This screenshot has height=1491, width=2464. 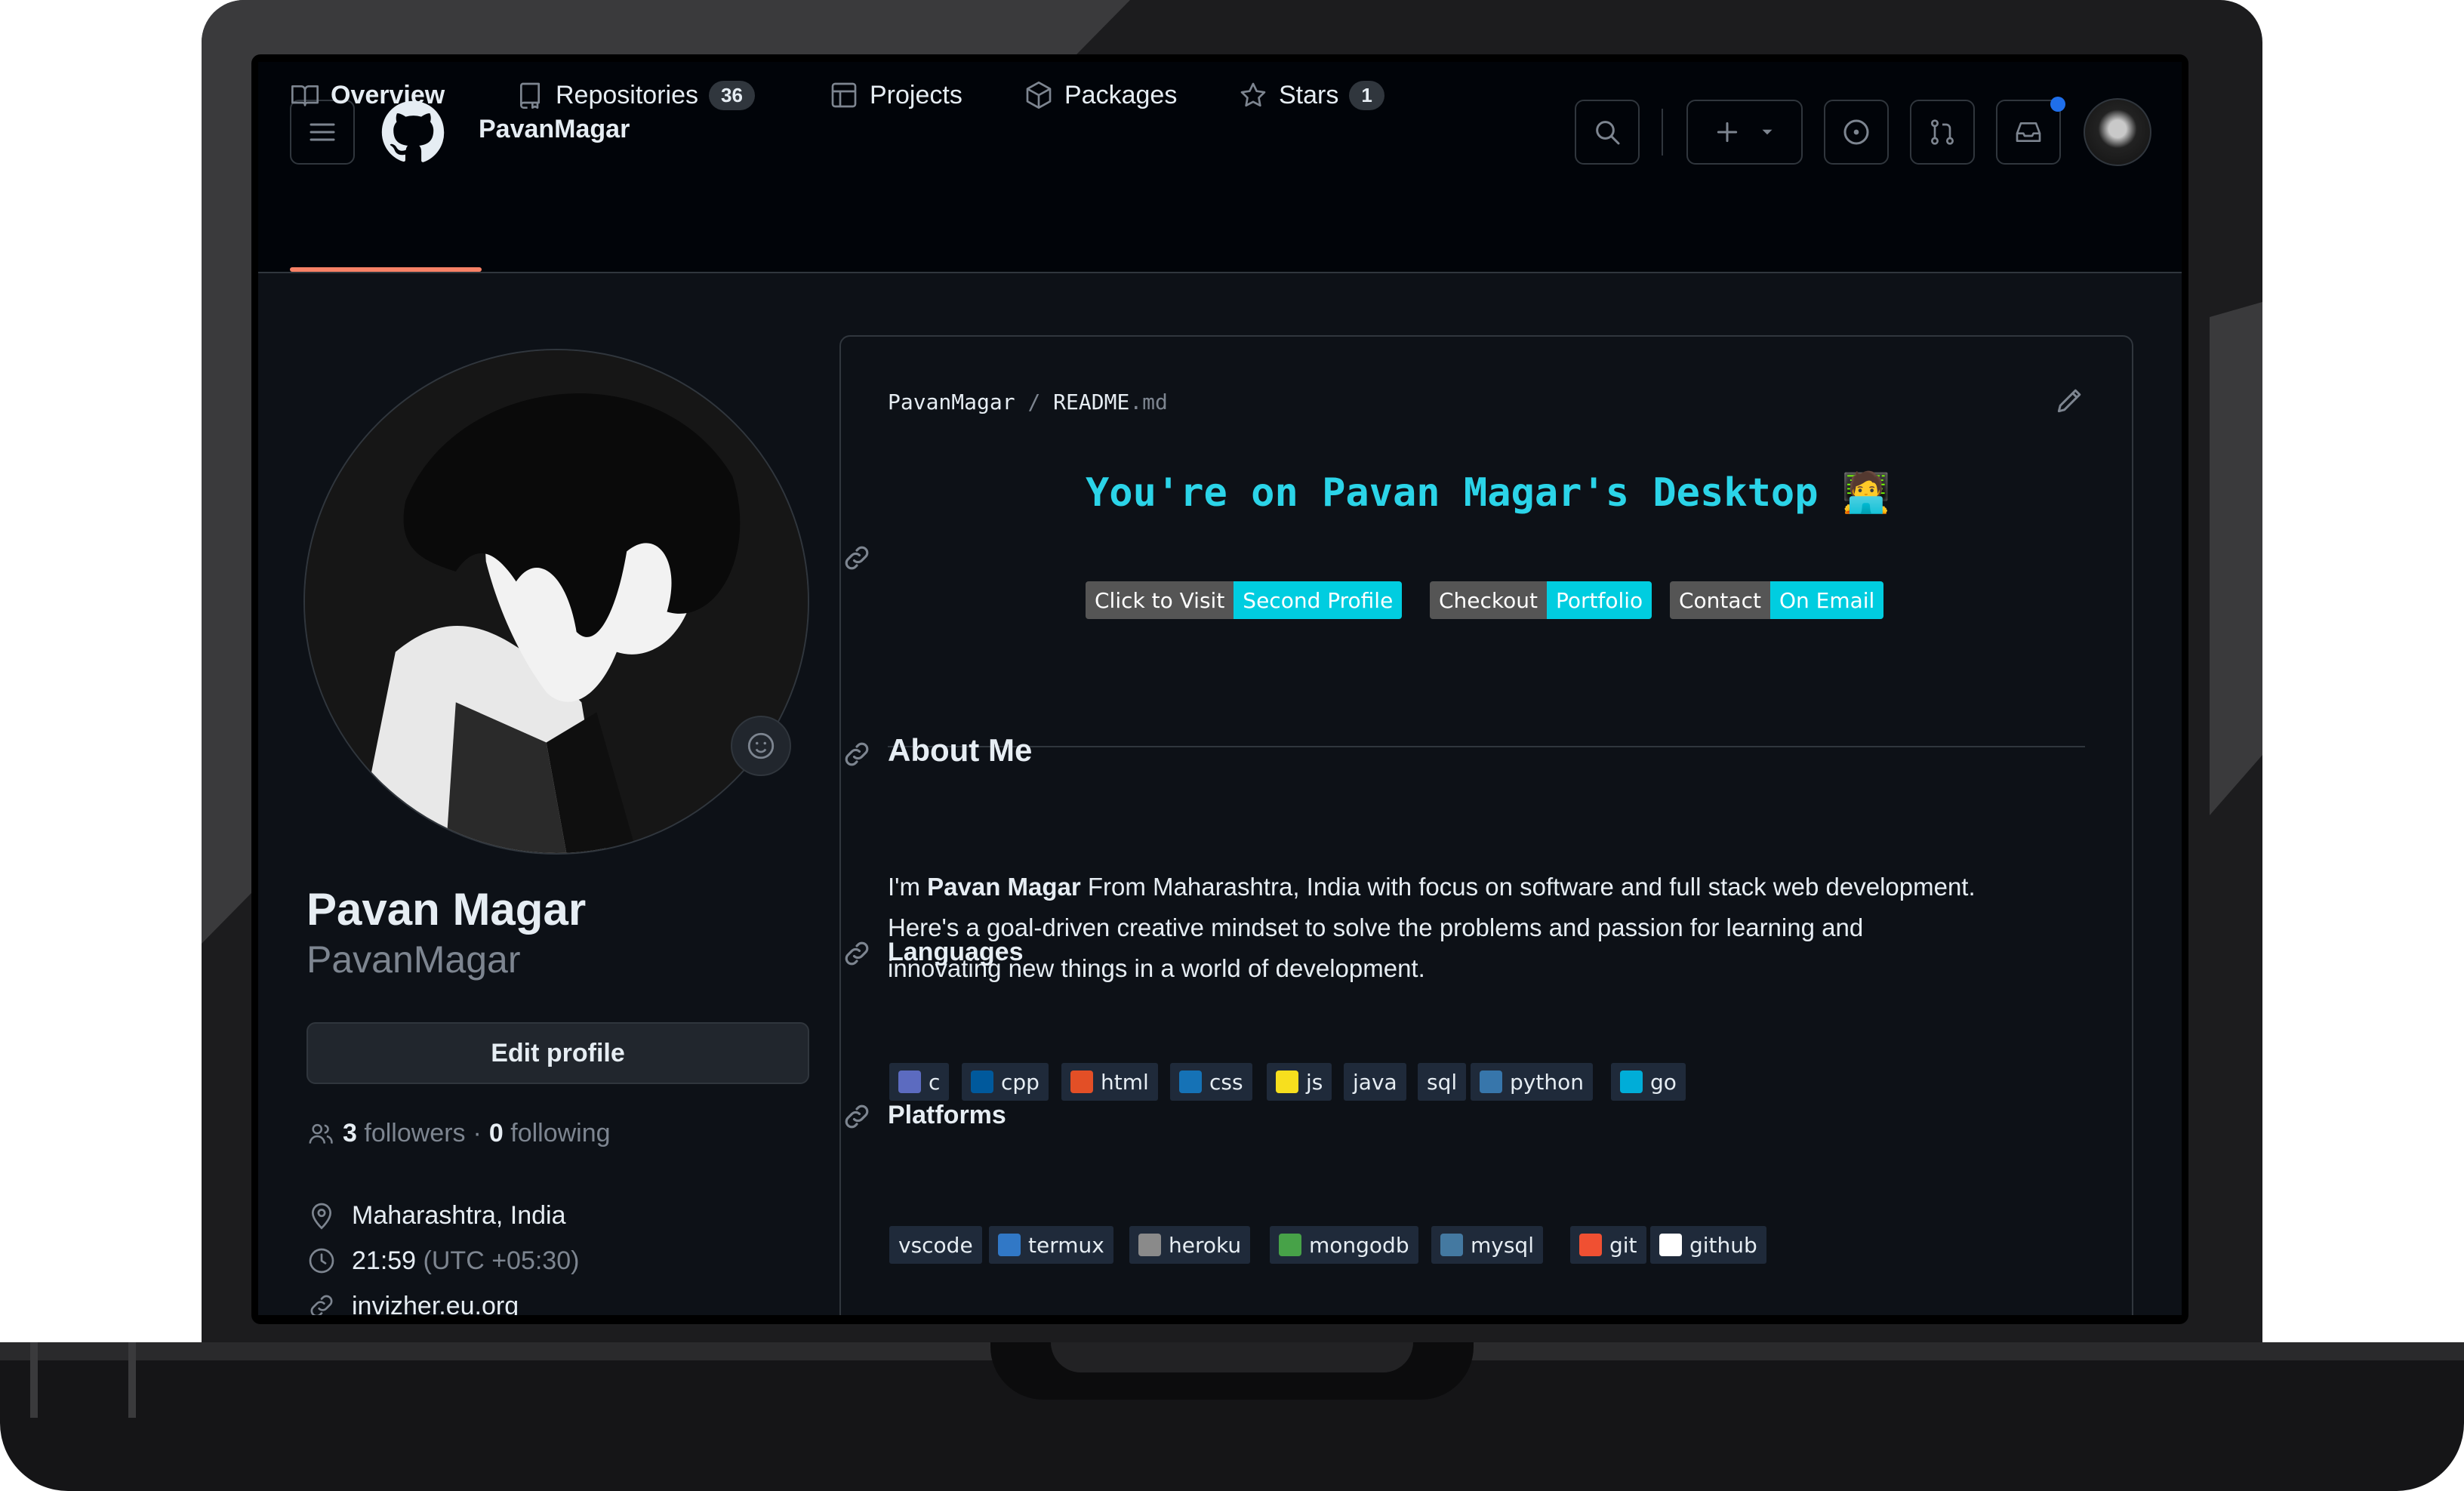 What do you see at coordinates (1488, 600) in the screenshot?
I see `badge-label: Checkout` at bounding box center [1488, 600].